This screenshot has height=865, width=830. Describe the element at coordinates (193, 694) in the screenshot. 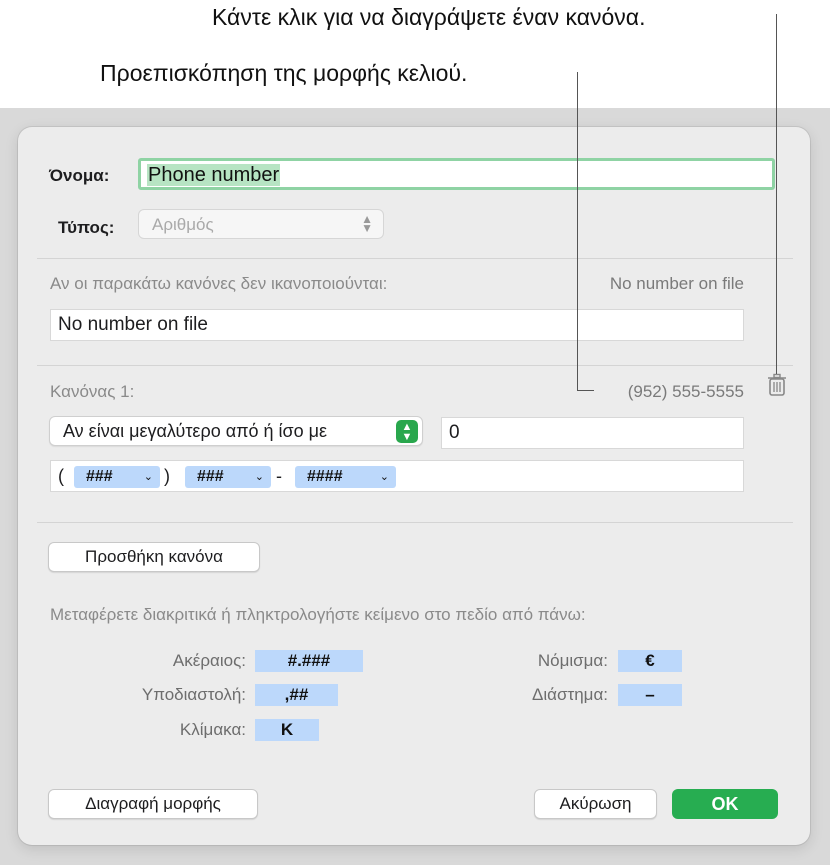

I see `decimal-label: Υποδιαστολή:` at that location.